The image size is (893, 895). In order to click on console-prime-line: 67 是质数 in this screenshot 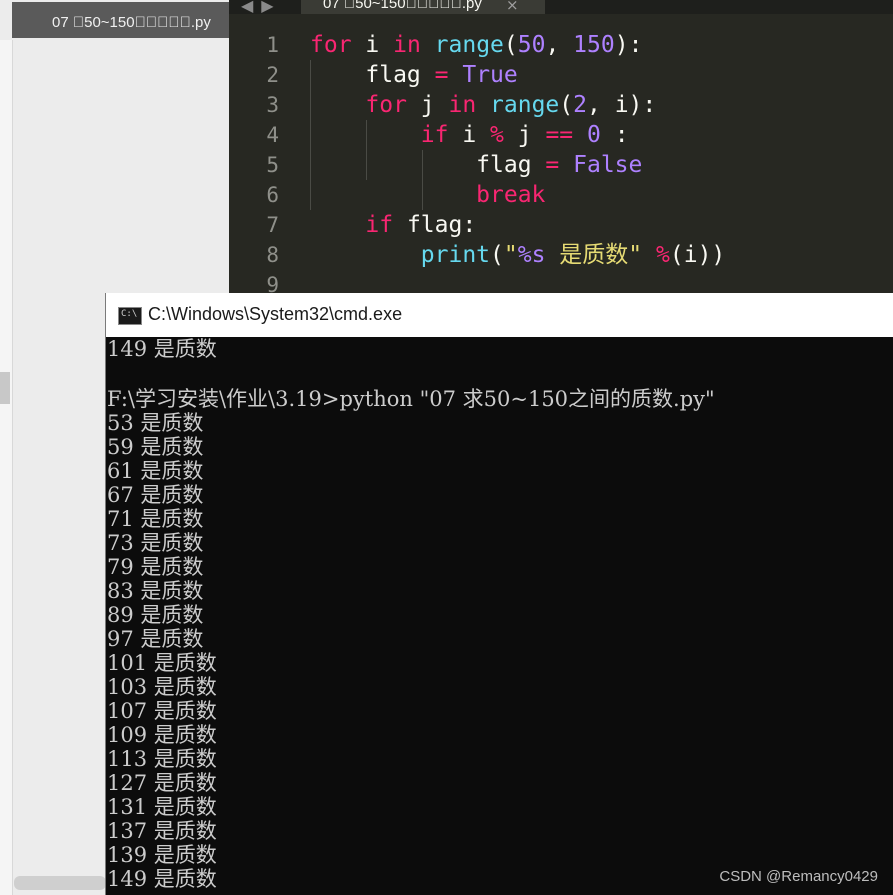, I will do `click(155, 495)`.